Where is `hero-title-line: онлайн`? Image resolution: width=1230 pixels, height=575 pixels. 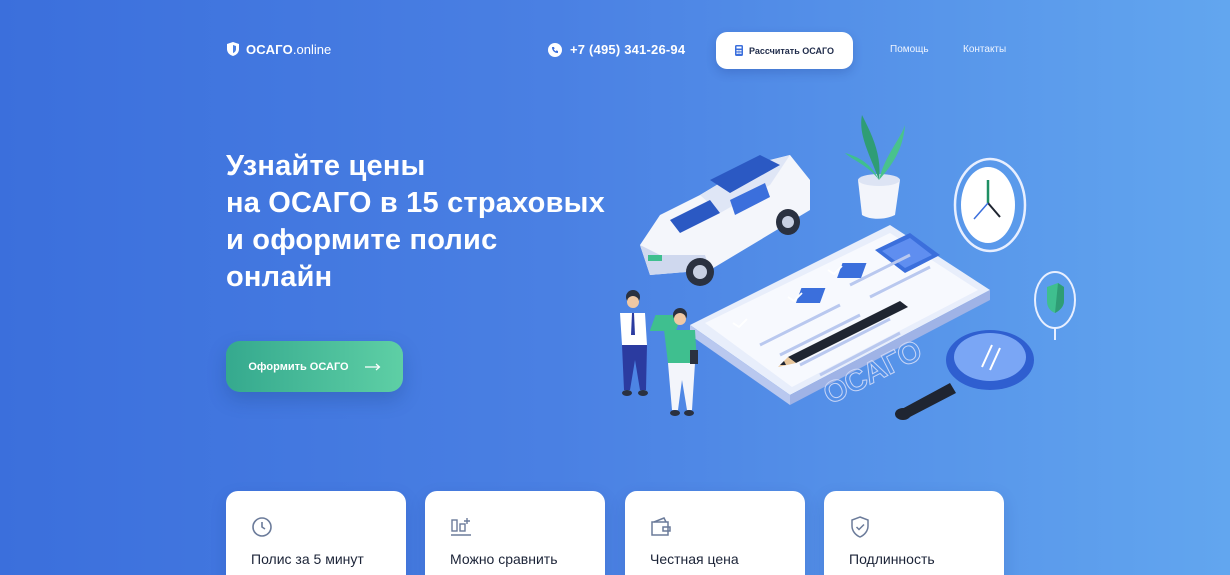 hero-title-line: онлайн is located at coordinates (279, 277).